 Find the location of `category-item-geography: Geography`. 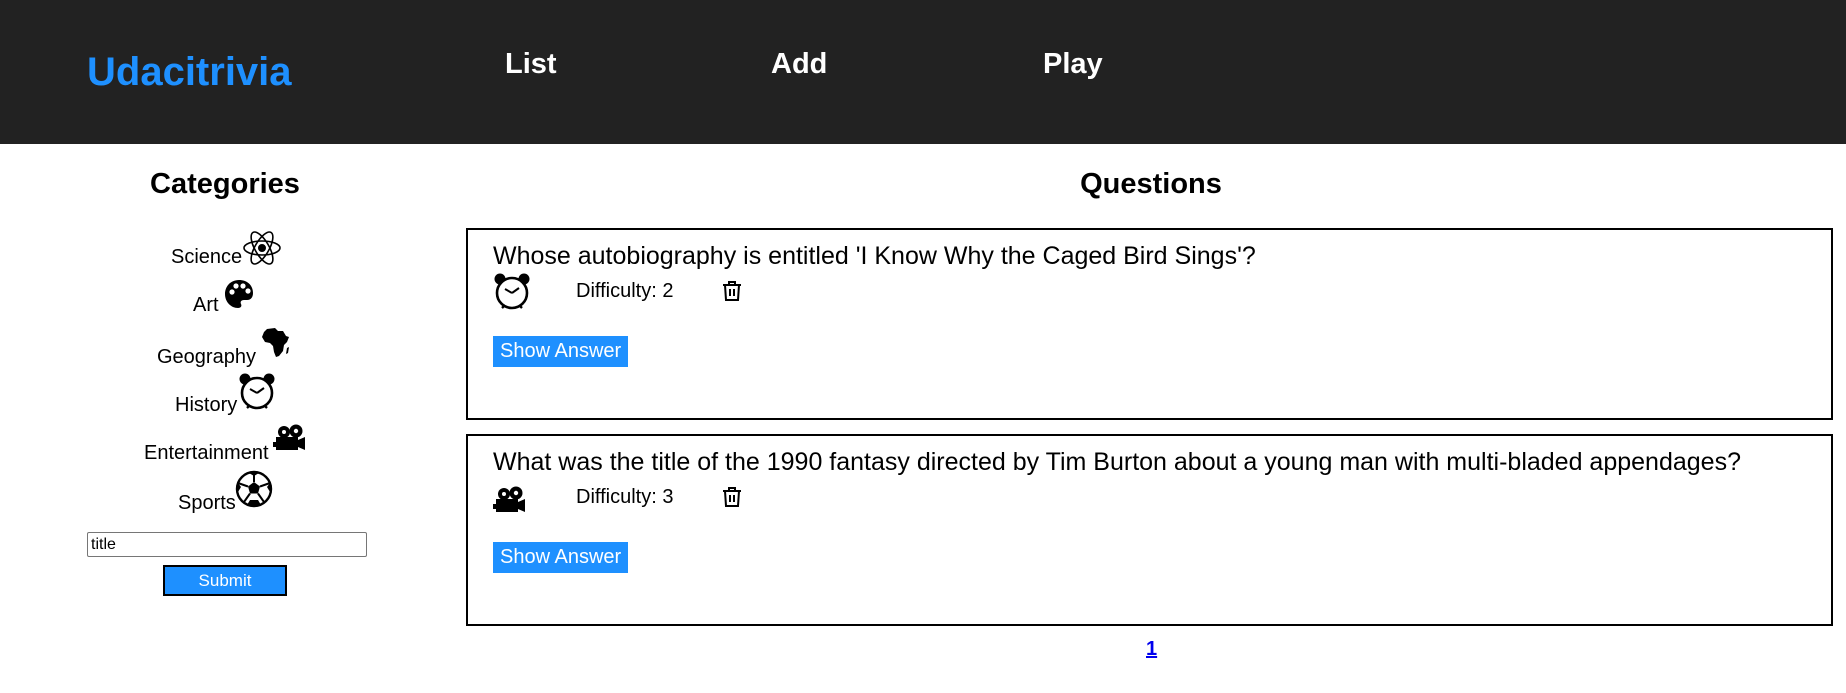

category-item-geography: Geography is located at coordinates (227, 347).